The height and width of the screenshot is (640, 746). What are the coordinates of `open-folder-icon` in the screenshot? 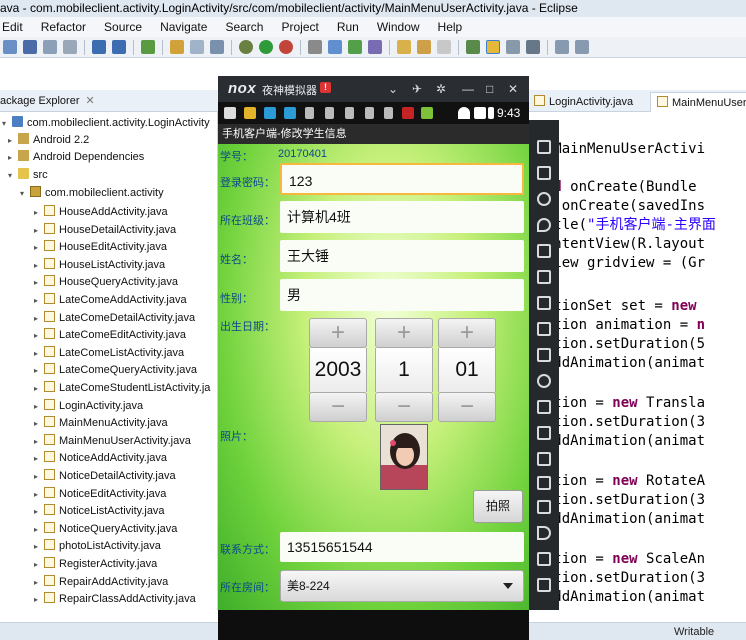 It's located at (404, 47).